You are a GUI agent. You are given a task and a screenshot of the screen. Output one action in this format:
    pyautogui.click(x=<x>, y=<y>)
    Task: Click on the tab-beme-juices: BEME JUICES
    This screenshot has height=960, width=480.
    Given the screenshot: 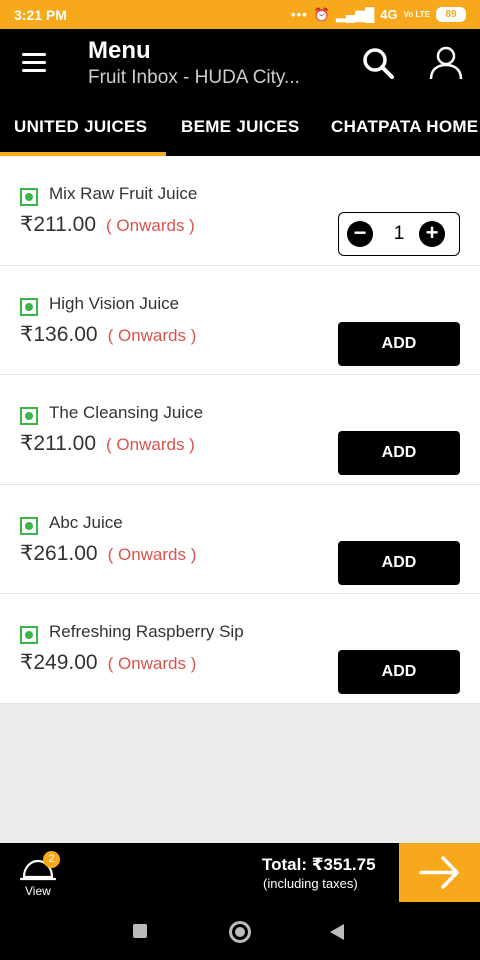 What is the action you would take?
    pyautogui.click(x=240, y=128)
    